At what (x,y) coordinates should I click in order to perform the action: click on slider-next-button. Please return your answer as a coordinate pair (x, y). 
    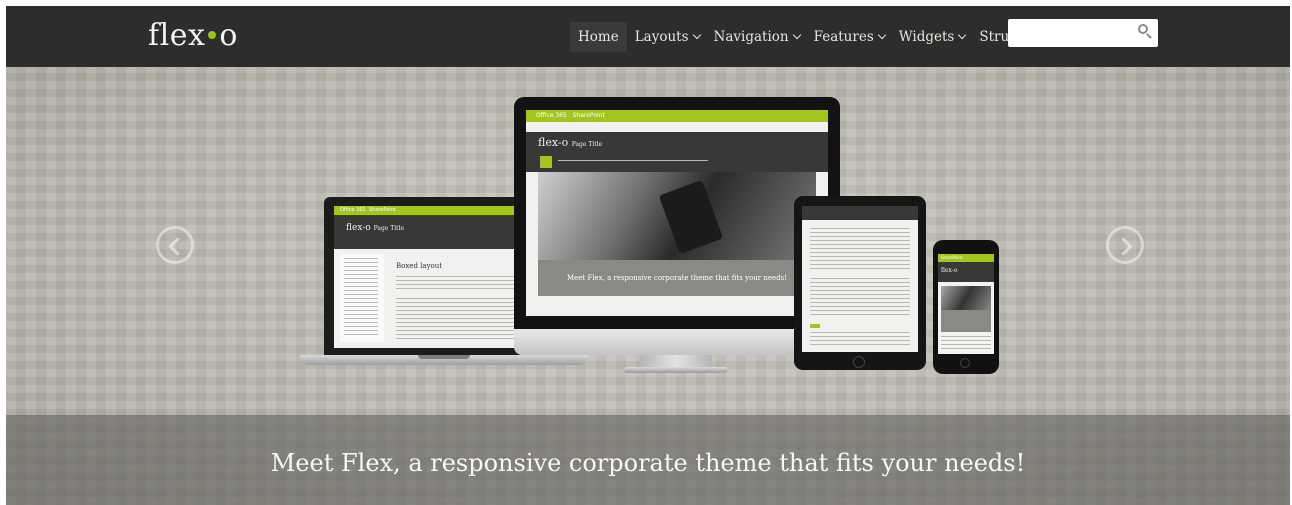
    Looking at the image, I should click on (1125, 245).